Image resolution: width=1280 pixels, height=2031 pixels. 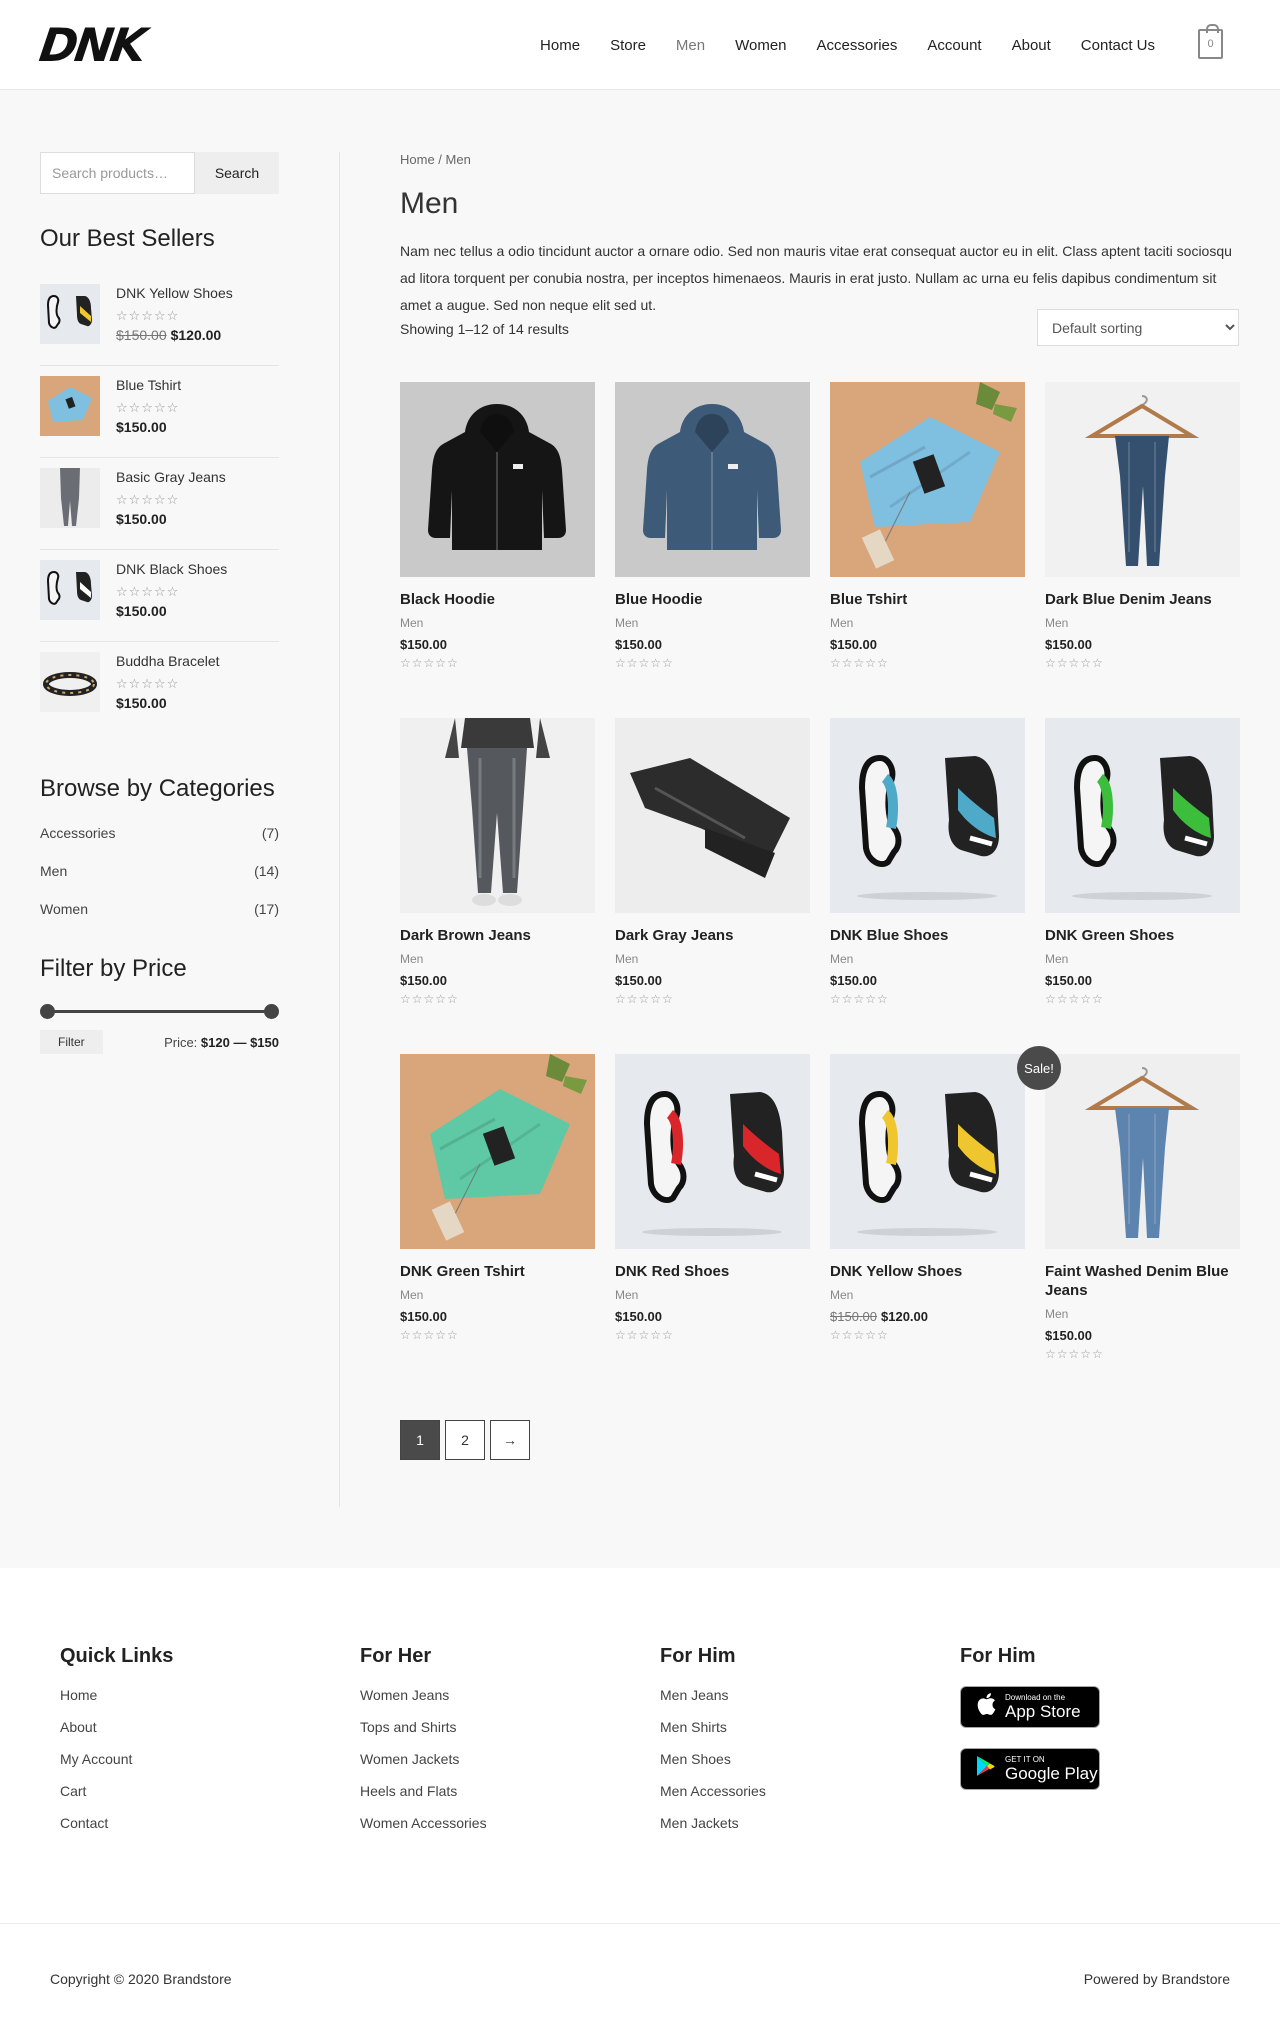 What do you see at coordinates (560, 46) in the screenshot?
I see `nav-home: Home` at bounding box center [560, 46].